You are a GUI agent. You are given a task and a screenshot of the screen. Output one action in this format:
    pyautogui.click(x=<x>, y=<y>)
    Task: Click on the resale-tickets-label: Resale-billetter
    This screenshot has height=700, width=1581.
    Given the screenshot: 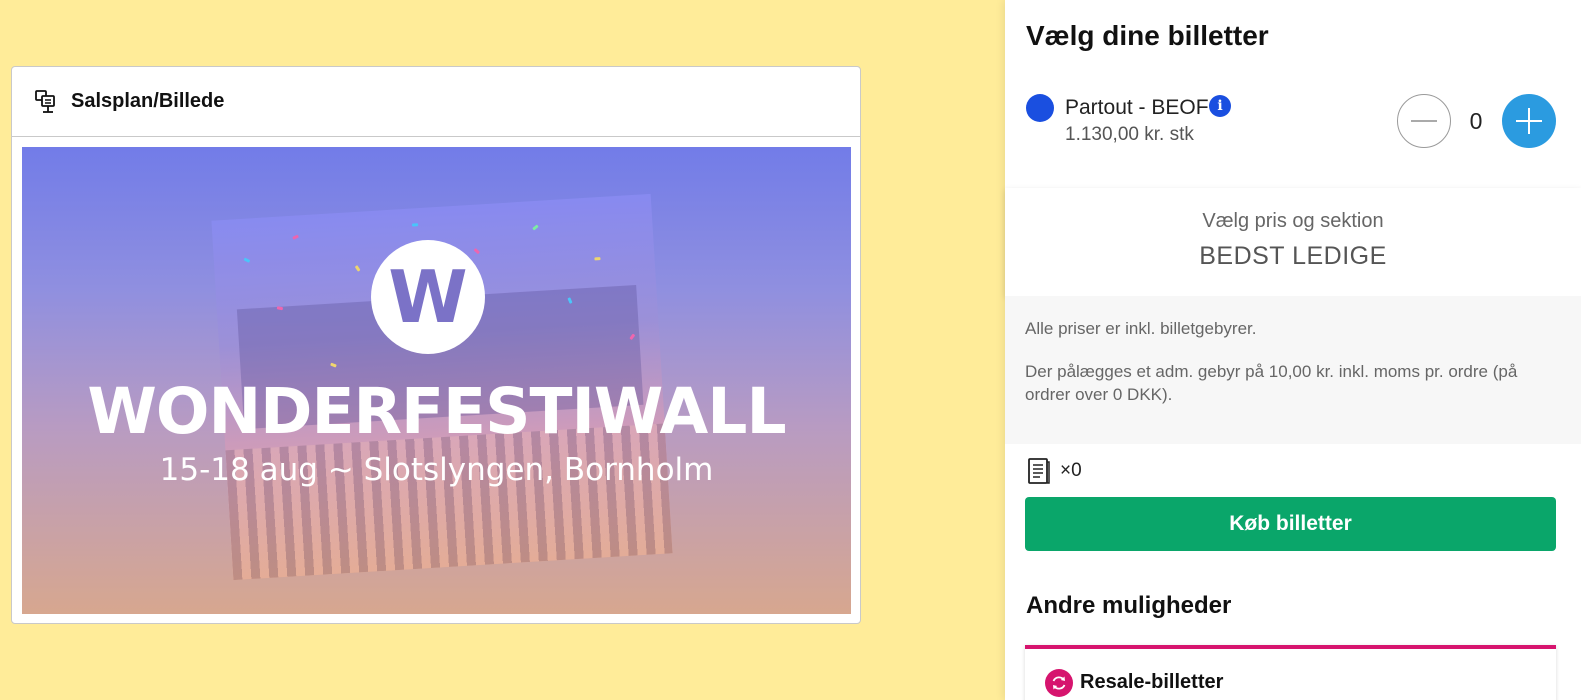 What is the action you would take?
    pyautogui.click(x=1152, y=682)
    